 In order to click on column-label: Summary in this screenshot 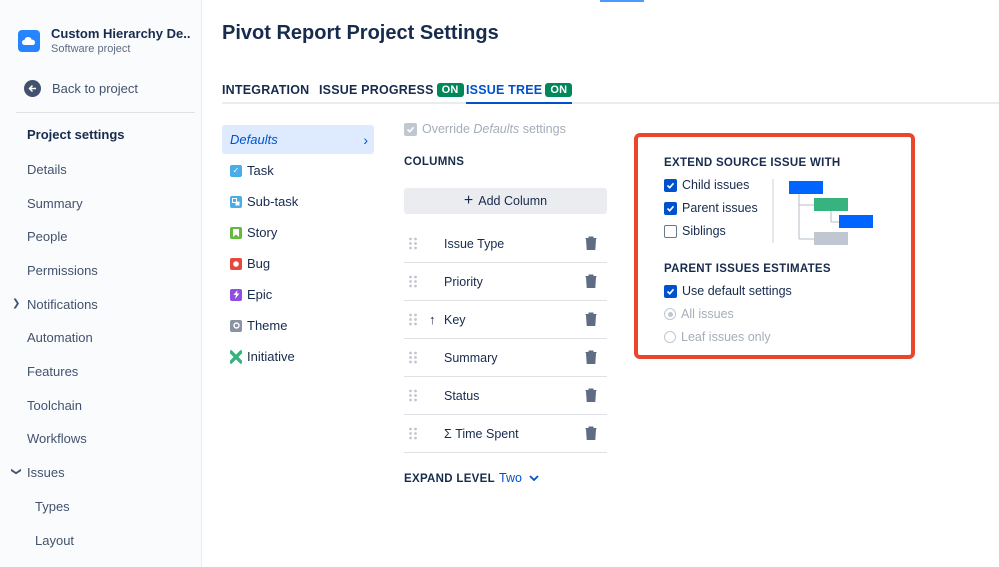, I will do `click(471, 357)`.